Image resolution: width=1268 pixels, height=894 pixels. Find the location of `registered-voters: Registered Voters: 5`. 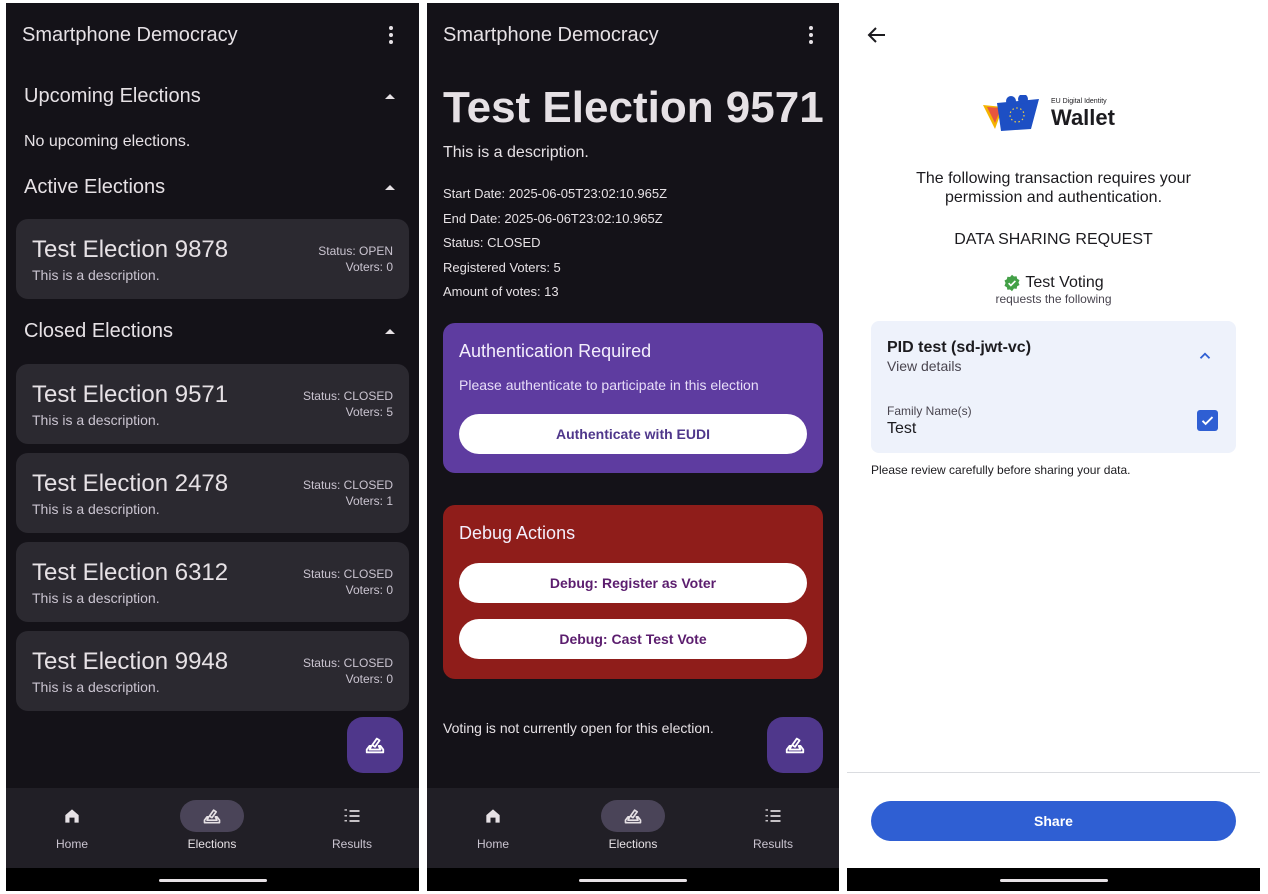

registered-voters: Registered Voters: 5 is located at coordinates (502, 267).